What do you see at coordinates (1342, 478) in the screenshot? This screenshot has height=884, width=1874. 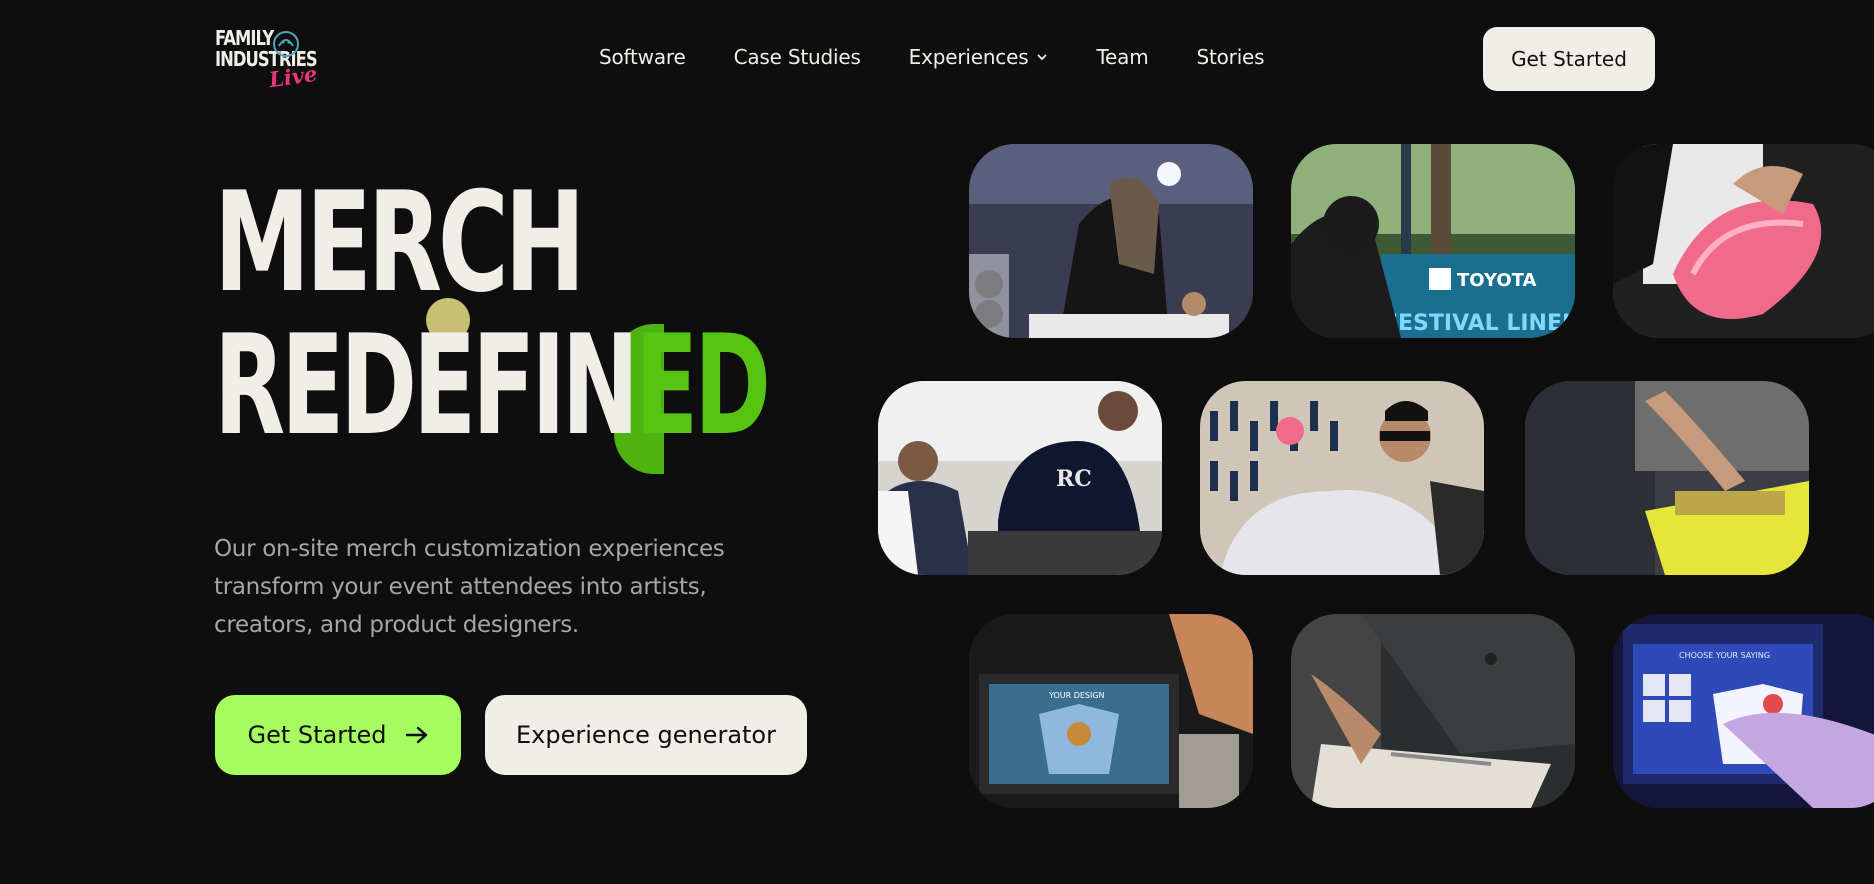 I see `photo-pegboard-shirt` at bounding box center [1342, 478].